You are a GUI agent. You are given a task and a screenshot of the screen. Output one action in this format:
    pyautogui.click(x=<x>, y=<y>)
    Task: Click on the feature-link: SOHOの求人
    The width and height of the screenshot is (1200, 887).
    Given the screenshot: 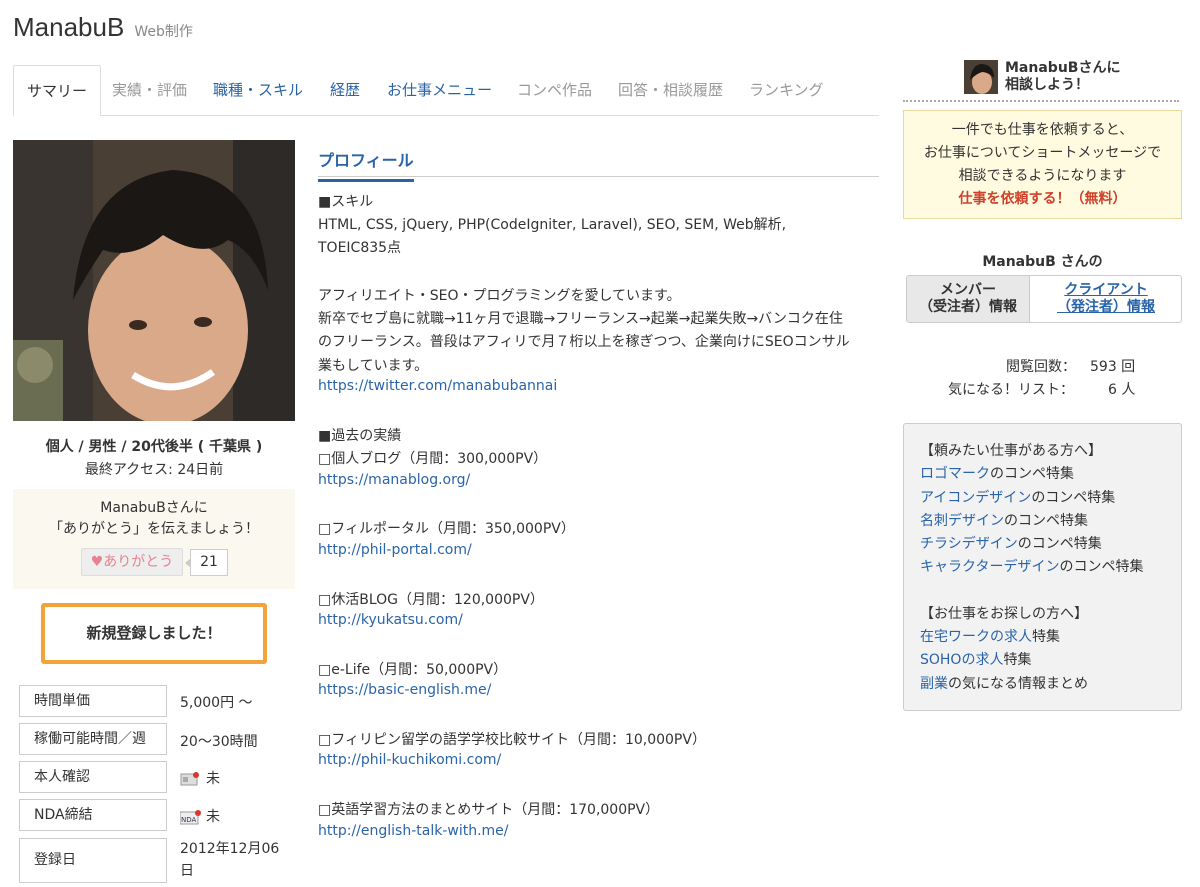 What is the action you would take?
    pyautogui.click(x=961, y=660)
    